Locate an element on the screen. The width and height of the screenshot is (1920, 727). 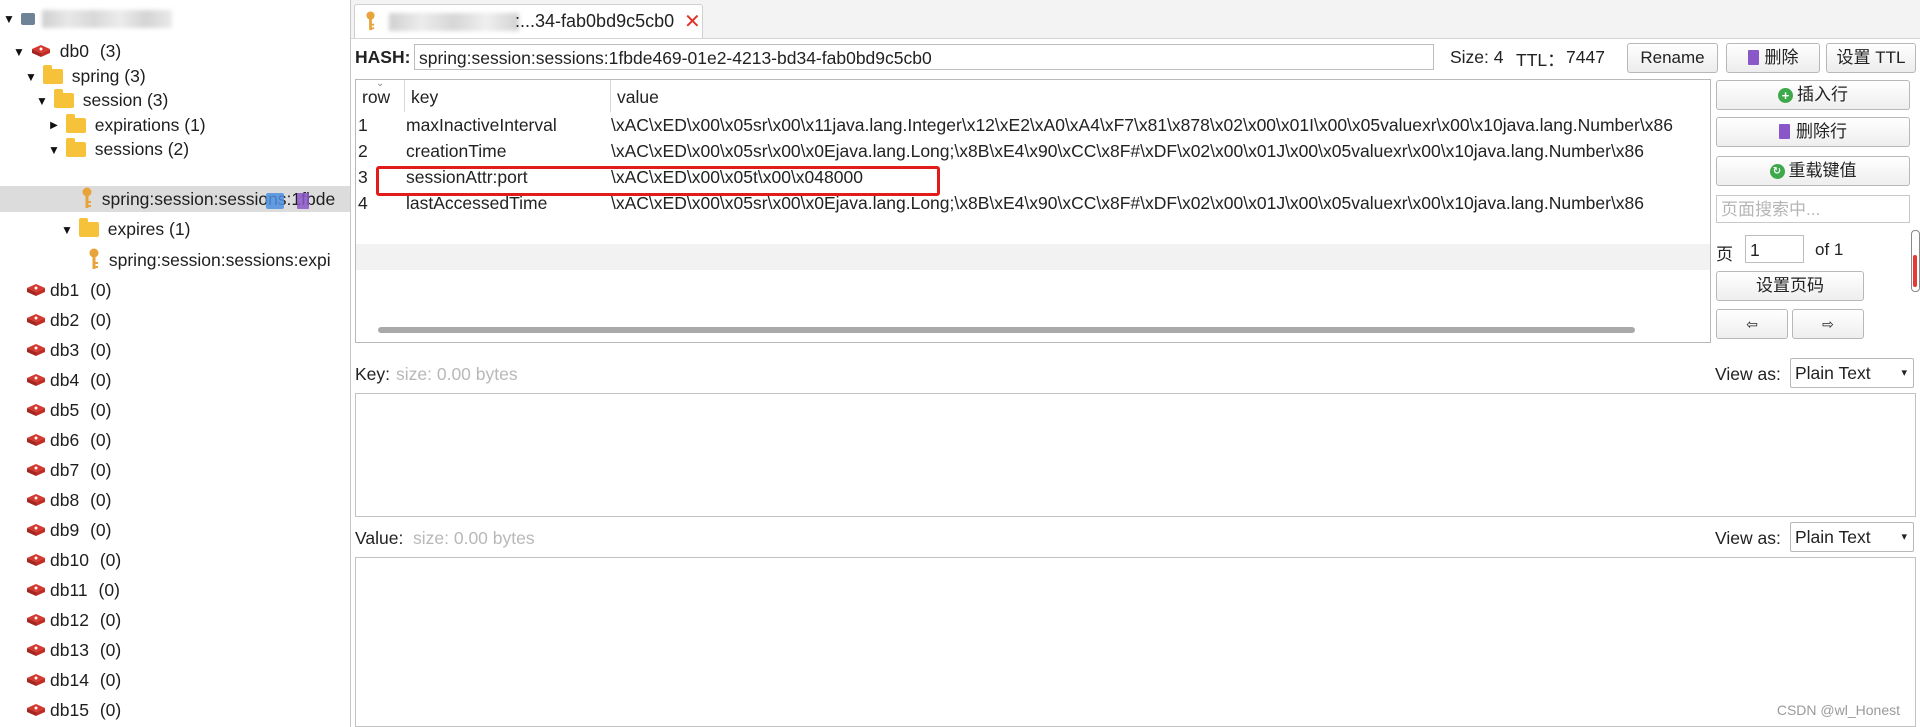
tree-node-label: spring (3) is located at coordinates (108, 76).